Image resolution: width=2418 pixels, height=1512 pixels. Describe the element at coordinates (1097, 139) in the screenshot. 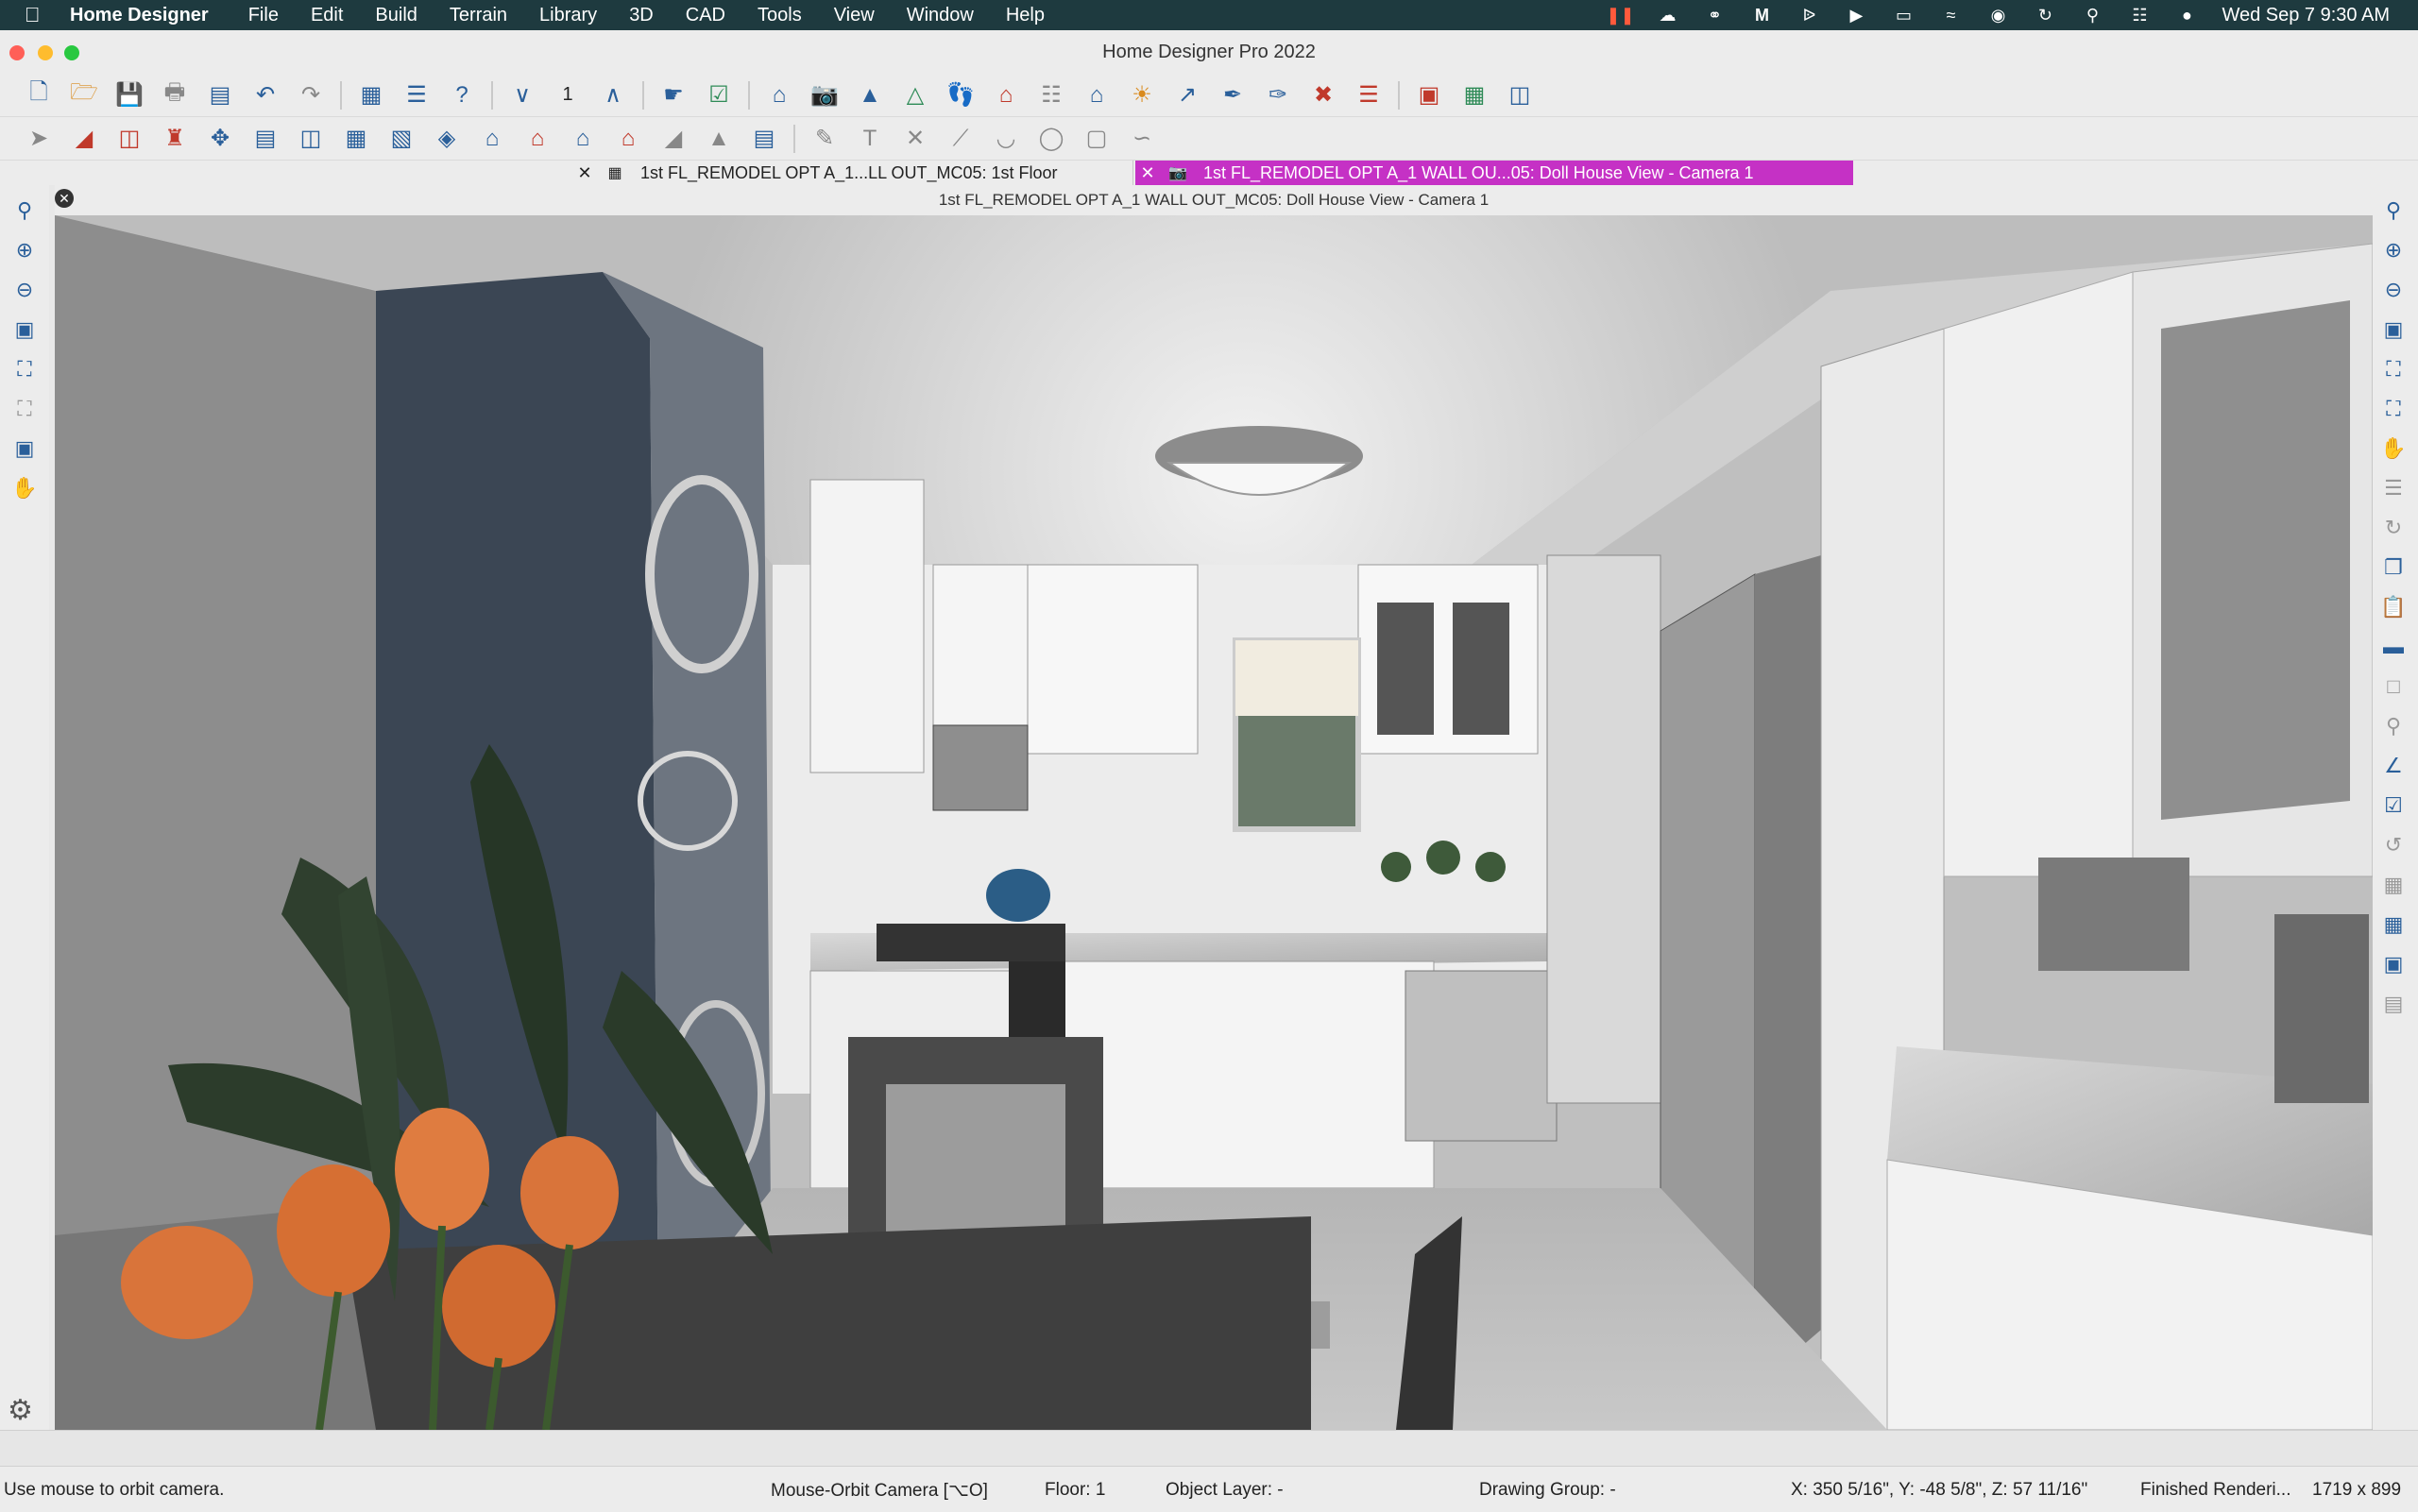

I see `rectangle-tool-icon: ▢` at that location.